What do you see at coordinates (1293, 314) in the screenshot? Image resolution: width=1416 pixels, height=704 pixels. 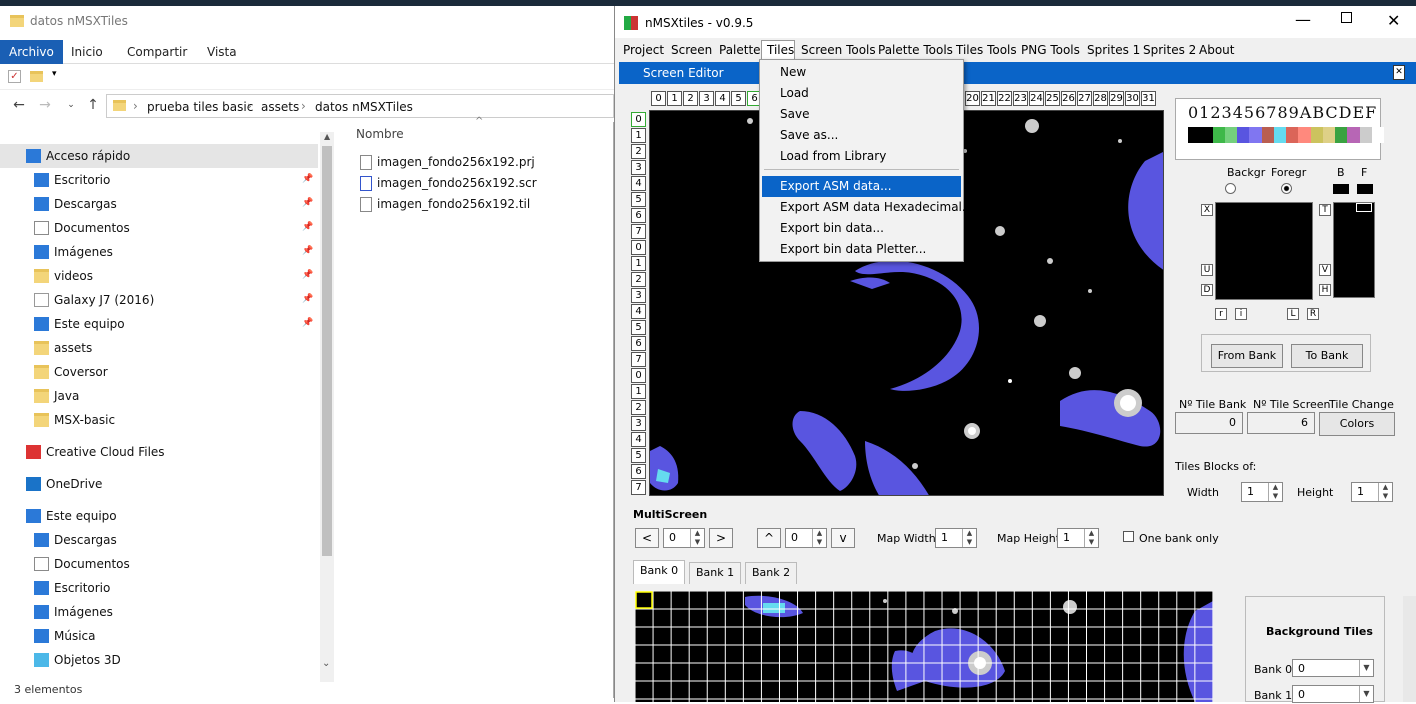 I see `shift-left-button: L` at bounding box center [1293, 314].